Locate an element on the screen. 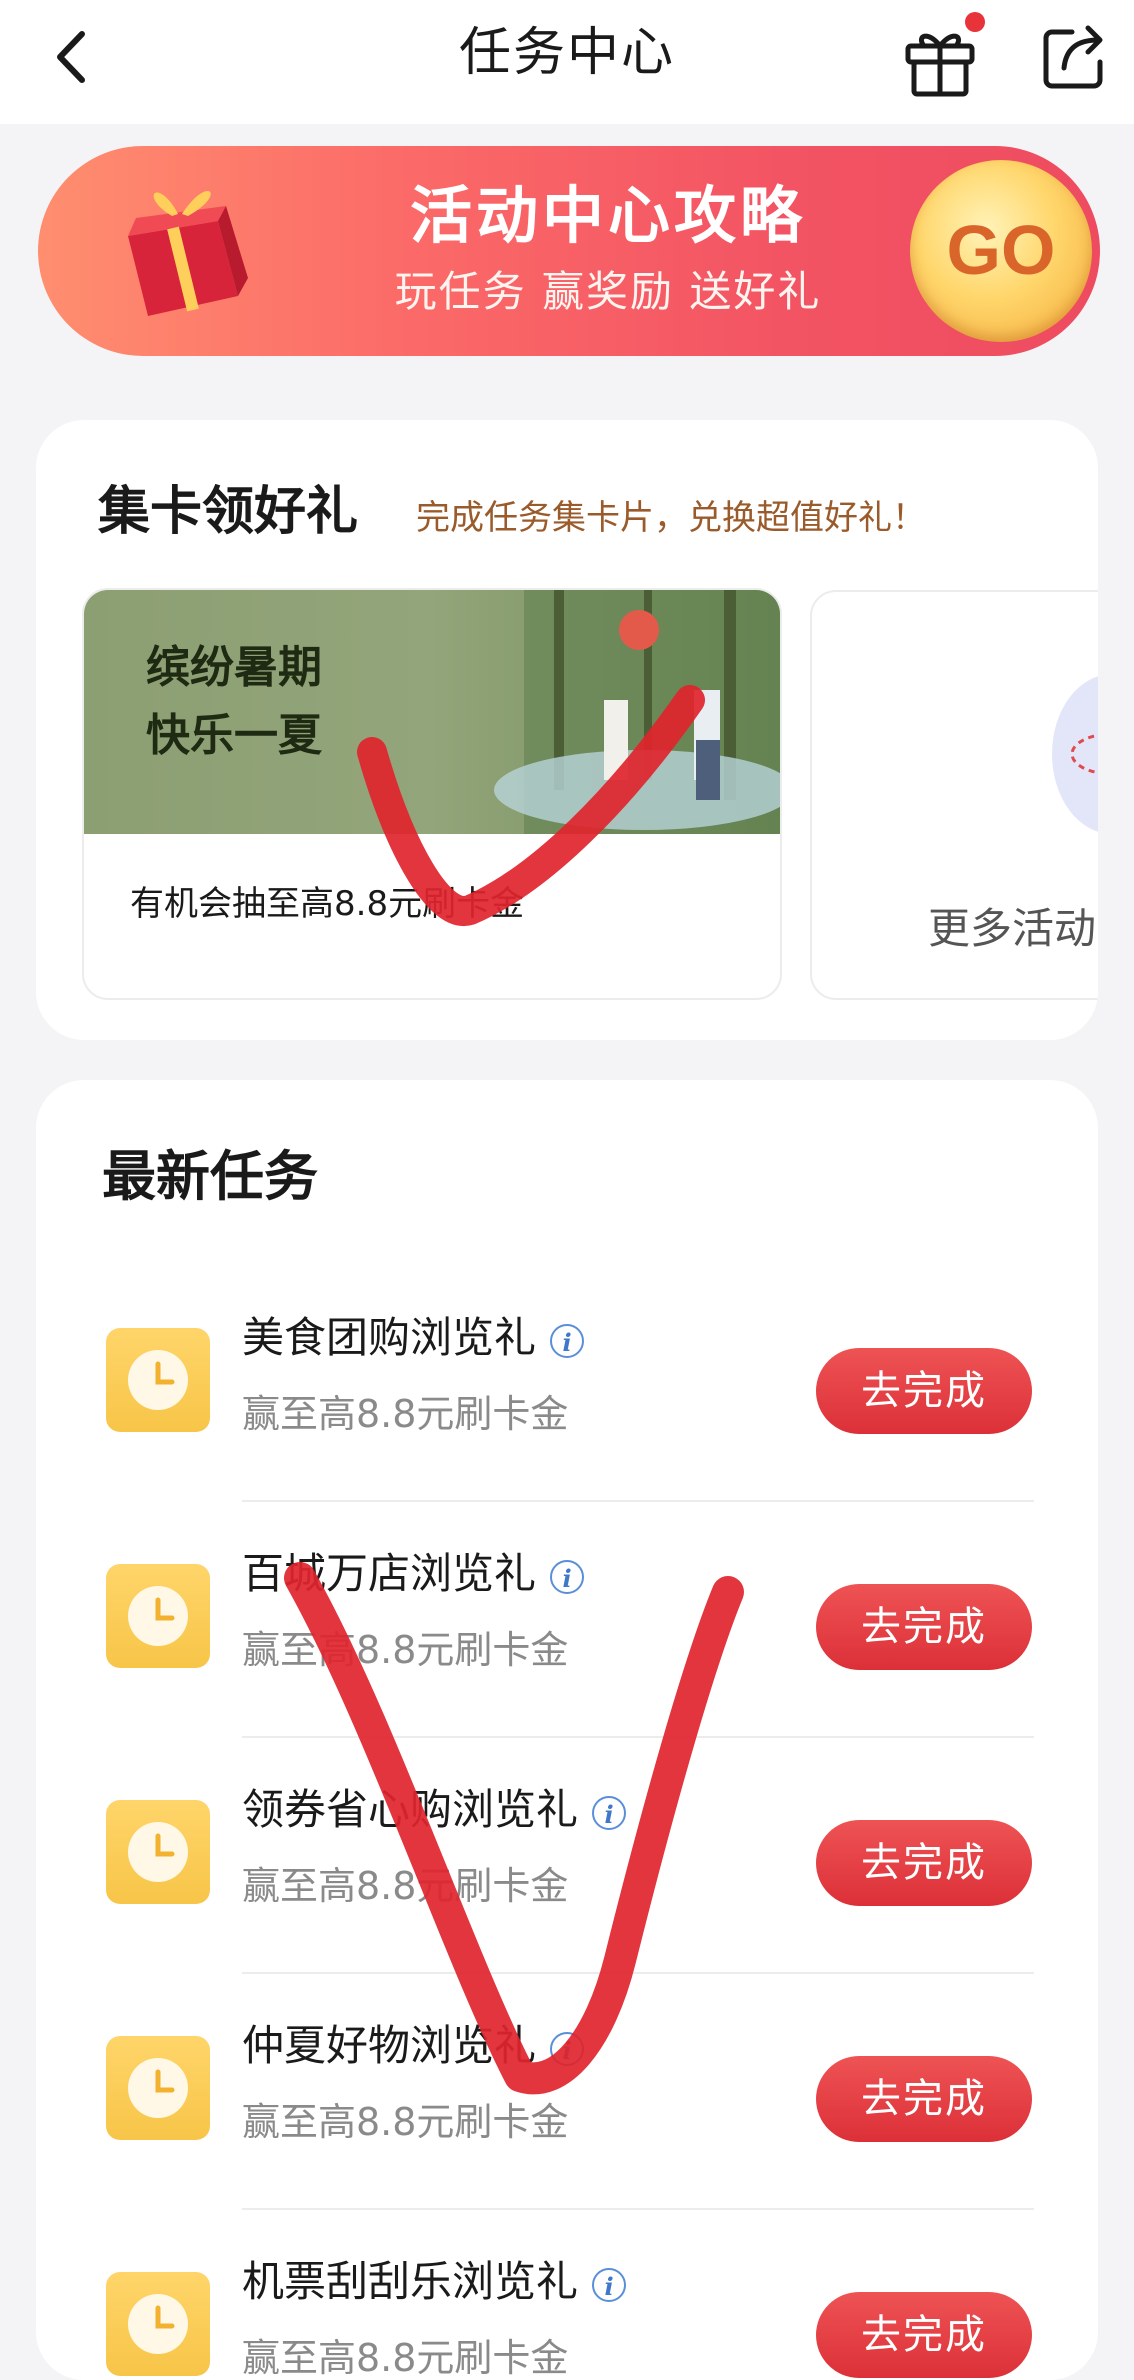  banner-subtitle: 玩任务 赢奖励 送好礼 is located at coordinates (608, 291).